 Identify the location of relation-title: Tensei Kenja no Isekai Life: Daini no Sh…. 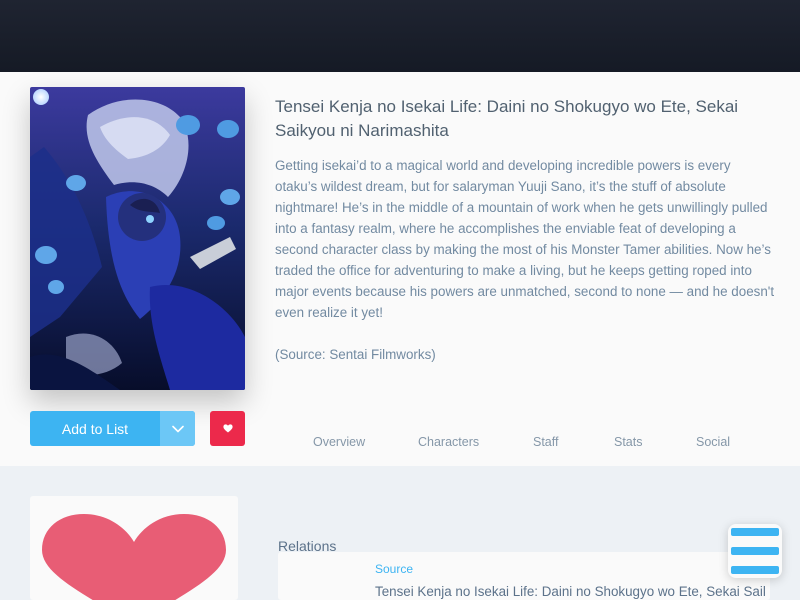
(570, 591).